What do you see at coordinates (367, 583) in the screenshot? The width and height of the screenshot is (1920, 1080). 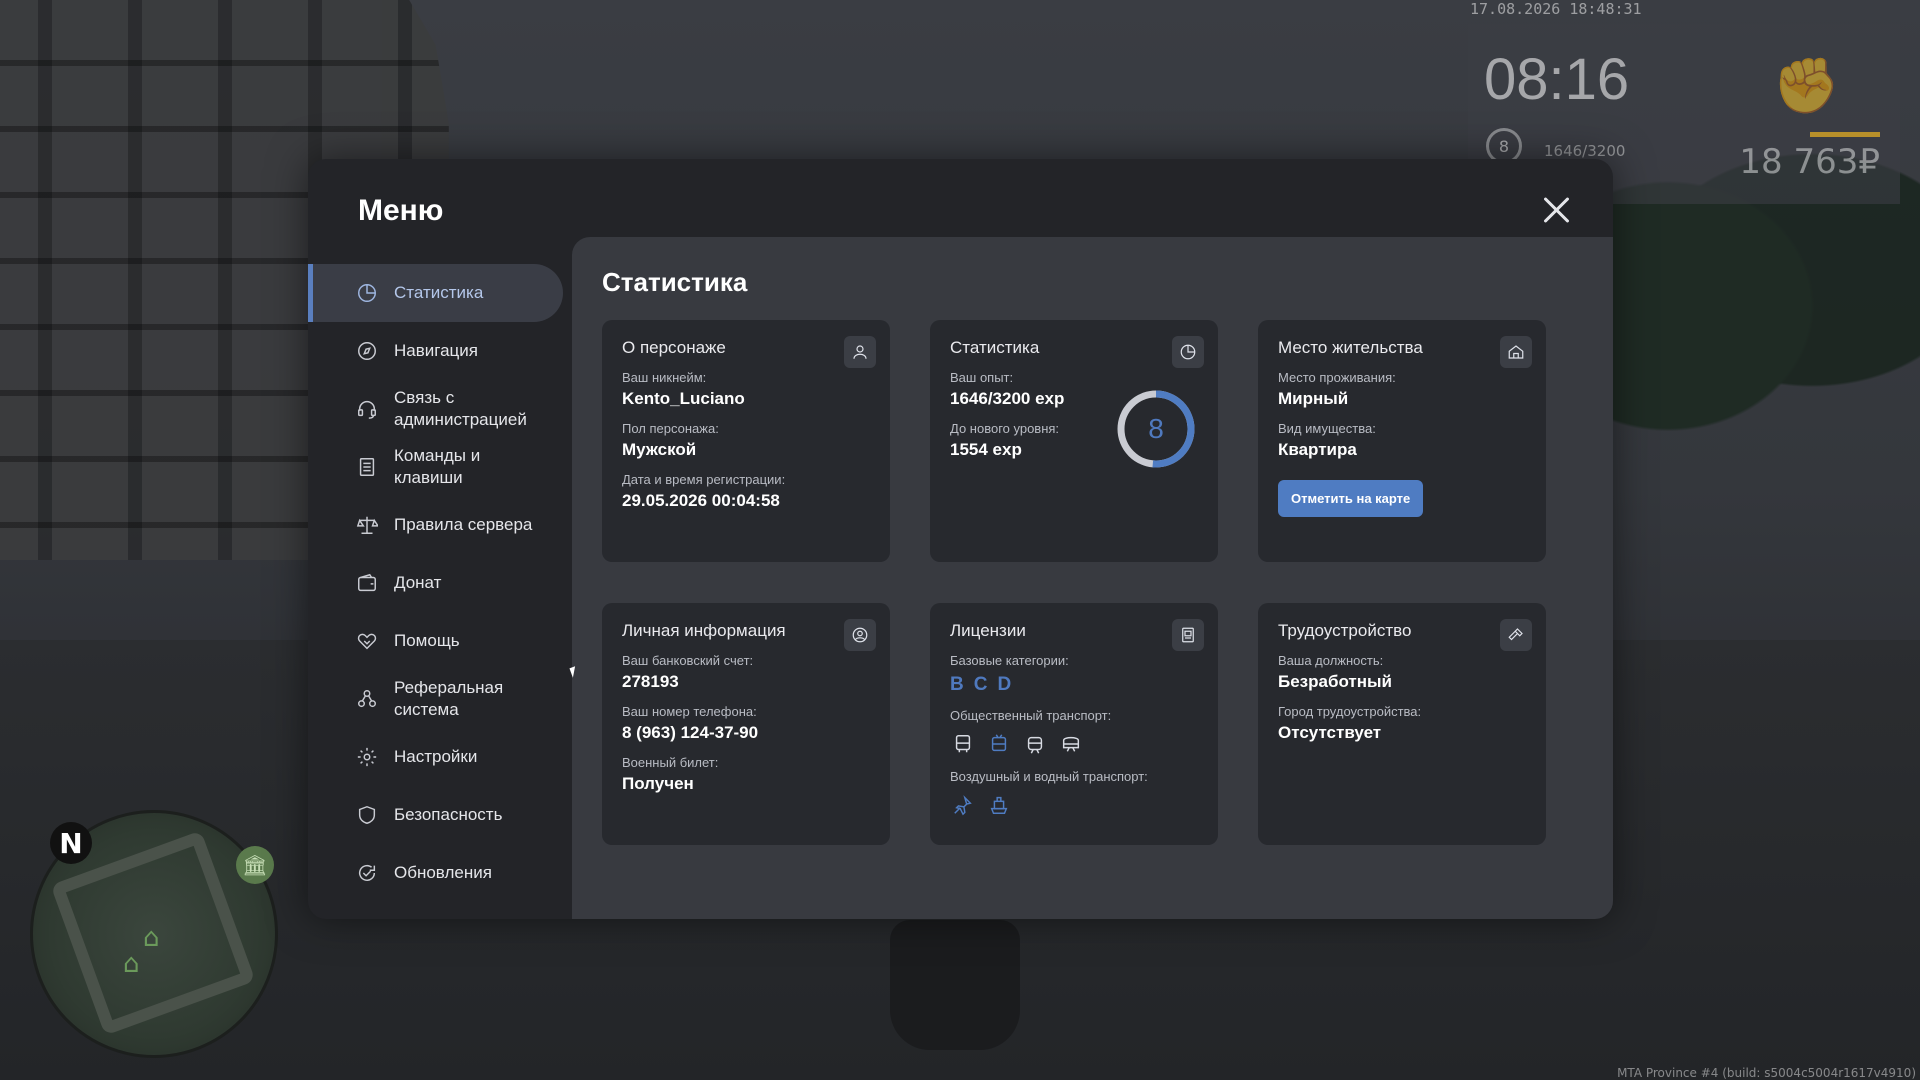 I see `wallet-icon` at bounding box center [367, 583].